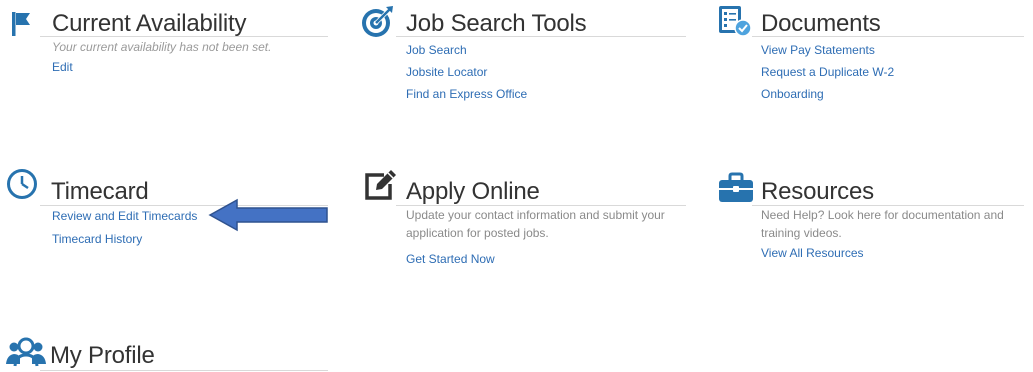 This screenshot has width=1033, height=372. What do you see at coordinates (436, 50) in the screenshot?
I see `job-search-link: Job Search` at bounding box center [436, 50].